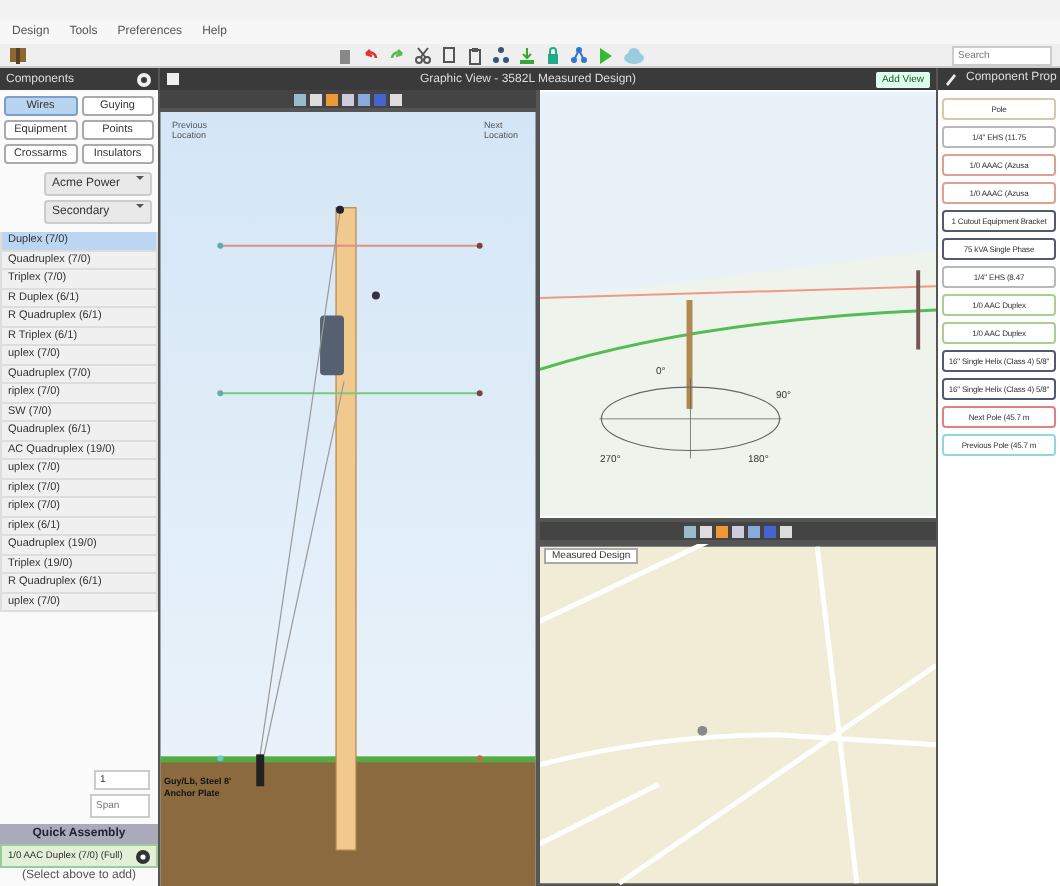 This screenshot has width=1060, height=886. Describe the element at coordinates (344, 55) in the screenshot. I see `trash-icon` at that location.